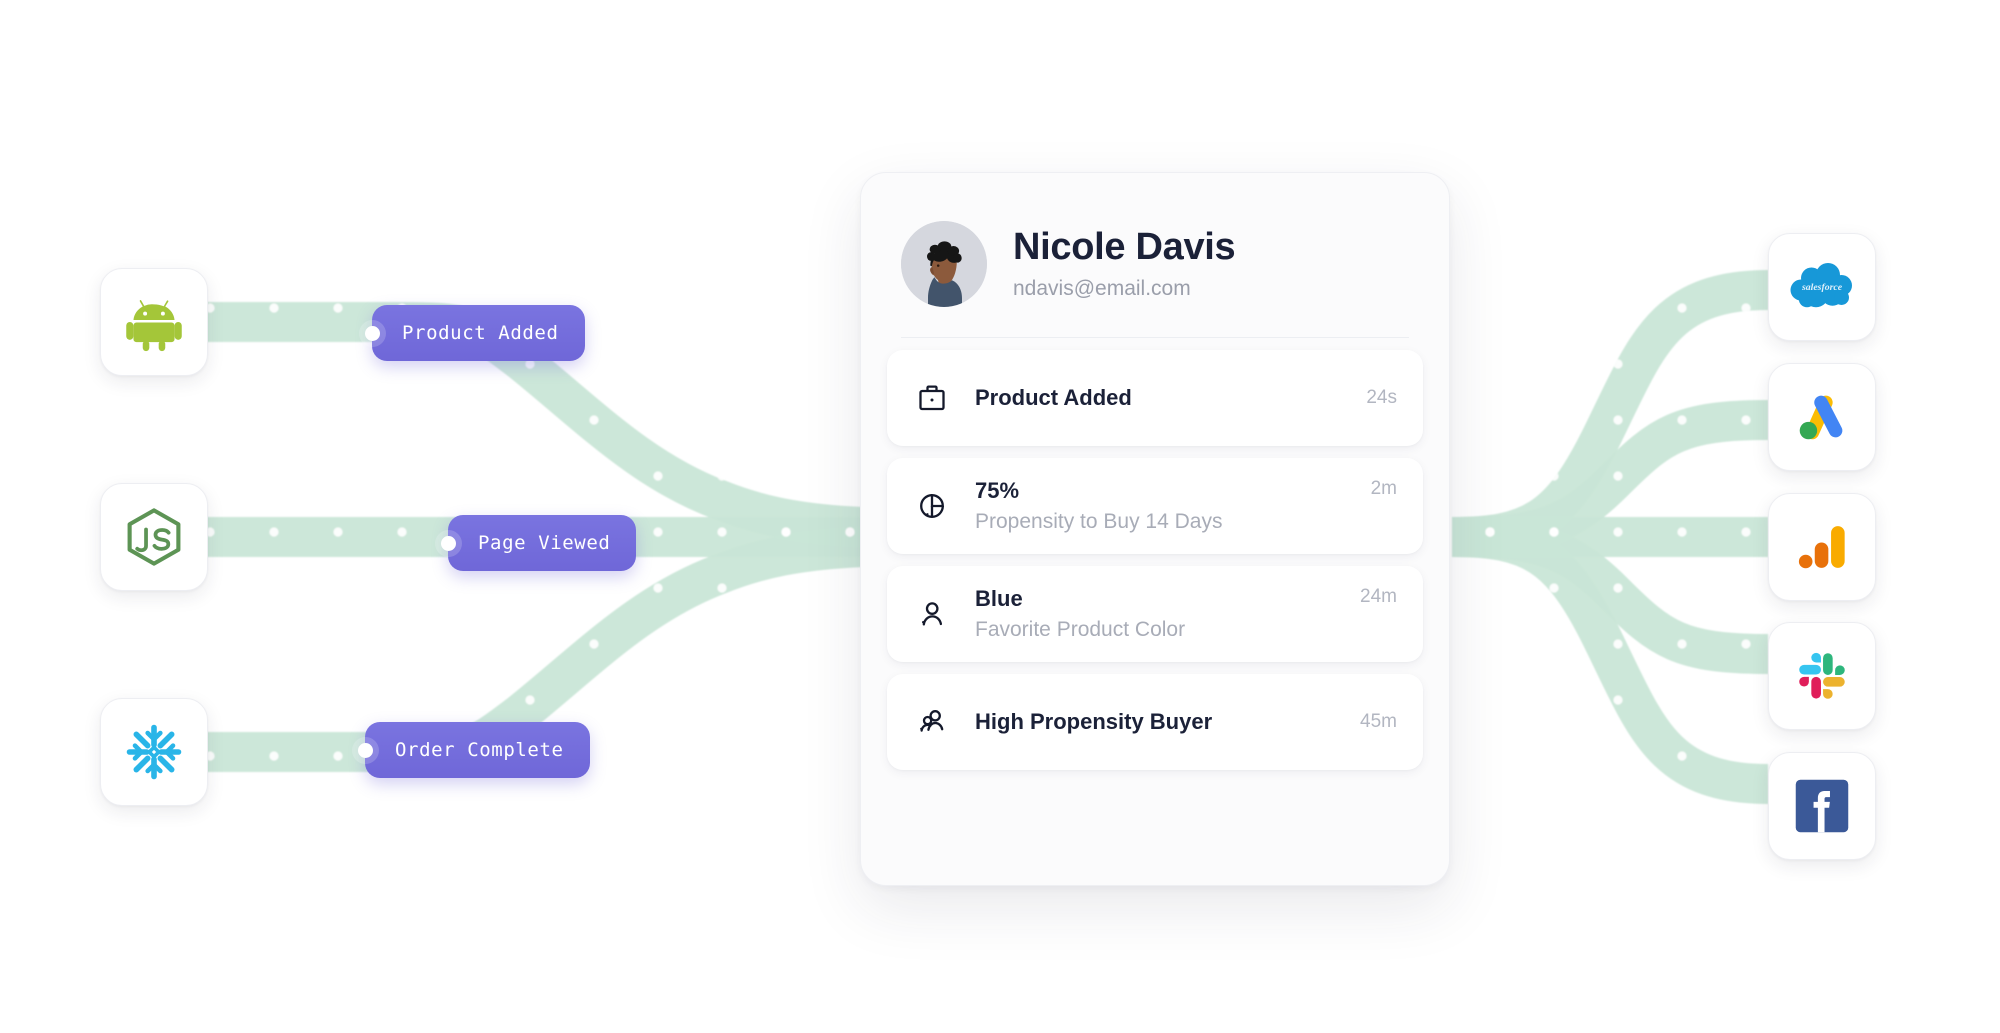 The width and height of the screenshot is (2000, 1033). What do you see at coordinates (1381, 397) in the screenshot?
I see `trait-timestamp: 24s` at bounding box center [1381, 397].